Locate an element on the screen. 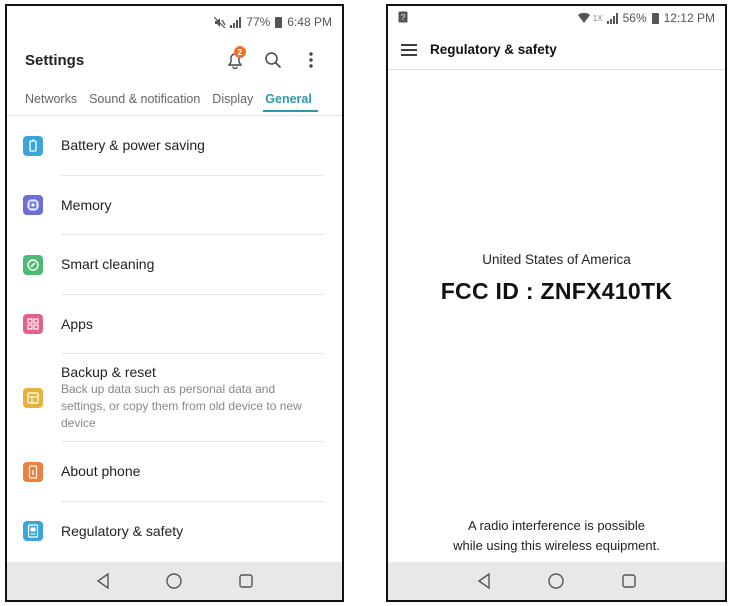  search-button is located at coordinates (273, 60).